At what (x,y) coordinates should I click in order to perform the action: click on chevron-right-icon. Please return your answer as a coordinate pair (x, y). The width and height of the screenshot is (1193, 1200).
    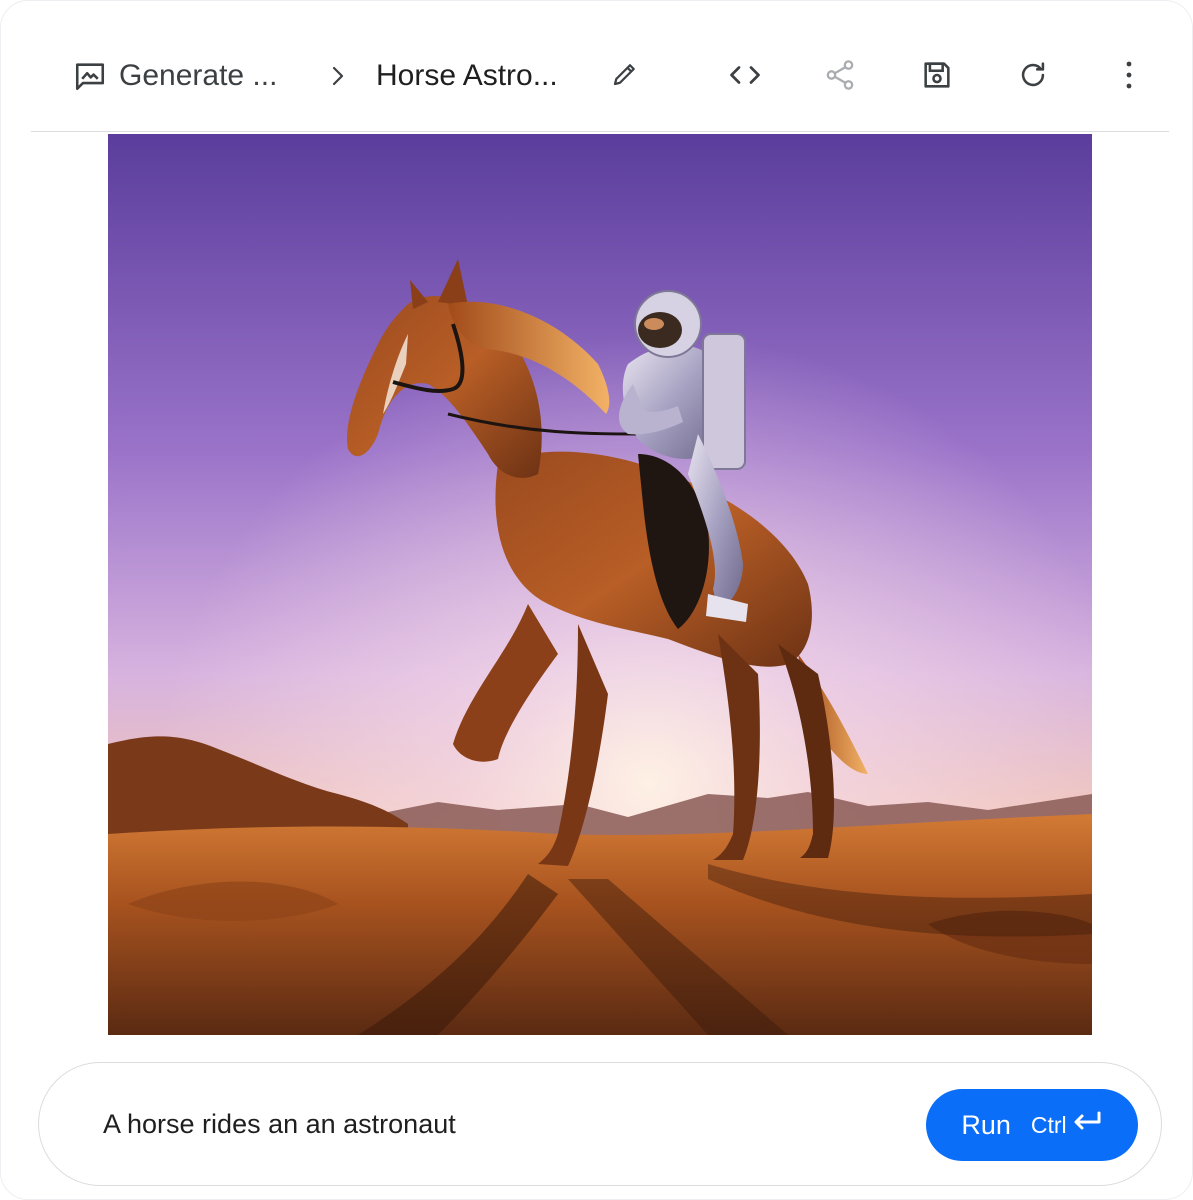
    Looking at the image, I should click on (338, 76).